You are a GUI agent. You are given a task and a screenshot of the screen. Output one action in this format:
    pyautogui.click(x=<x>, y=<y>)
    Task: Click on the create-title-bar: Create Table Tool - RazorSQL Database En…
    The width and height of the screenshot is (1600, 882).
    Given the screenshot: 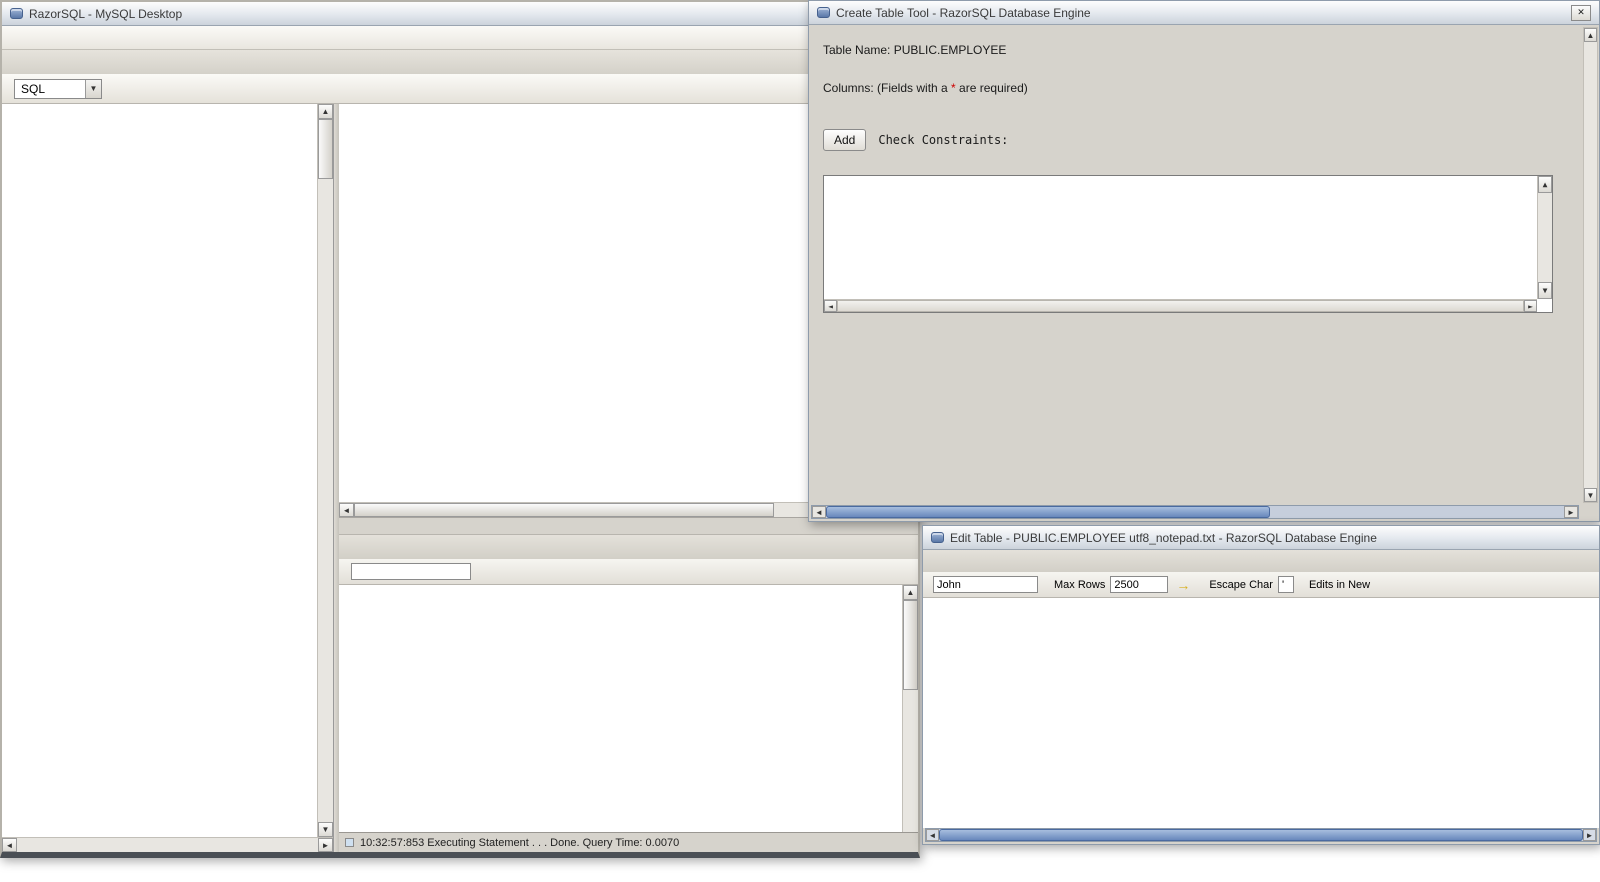 What is the action you would take?
    pyautogui.click(x=1204, y=13)
    